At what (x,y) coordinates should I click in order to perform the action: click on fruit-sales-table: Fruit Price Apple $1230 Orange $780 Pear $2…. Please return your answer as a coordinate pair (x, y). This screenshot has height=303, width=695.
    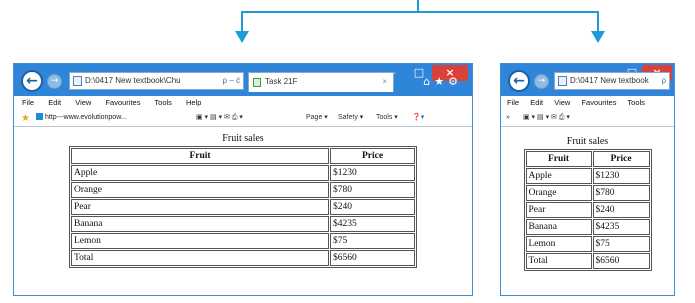
    Looking at the image, I should click on (587, 210).